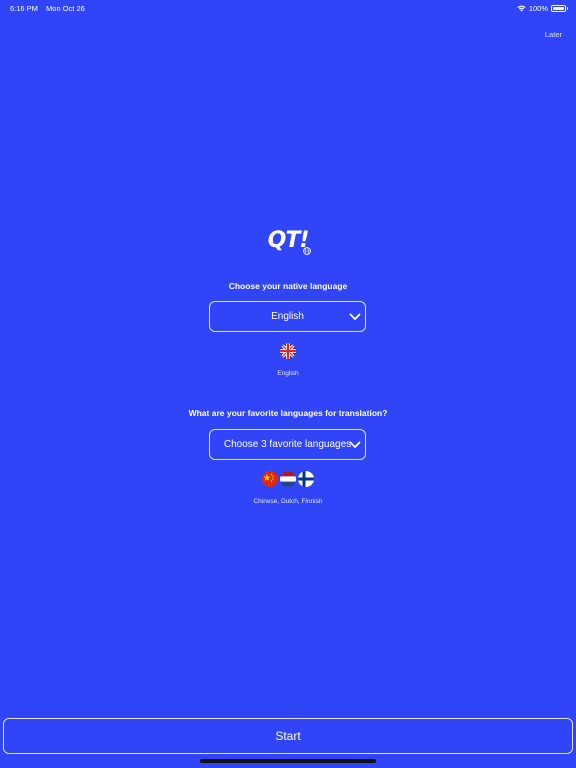 This screenshot has width=576, height=768. What do you see at coordinates (307, 251) in the screenshot?
I see `globe-icon` at bounding box center [307, 251].